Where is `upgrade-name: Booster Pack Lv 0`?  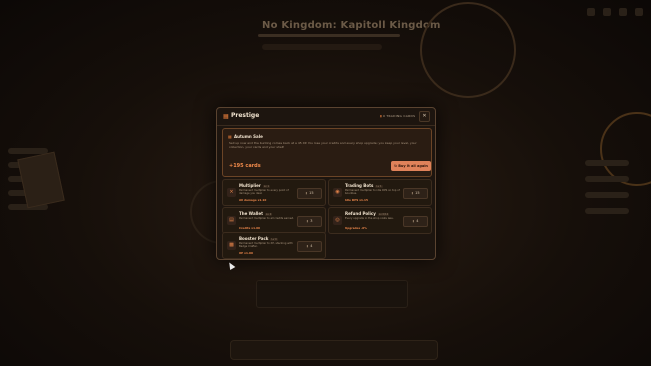 upgrade-name: Booster Pack Lv 0 is located at coordinates (258, 238).